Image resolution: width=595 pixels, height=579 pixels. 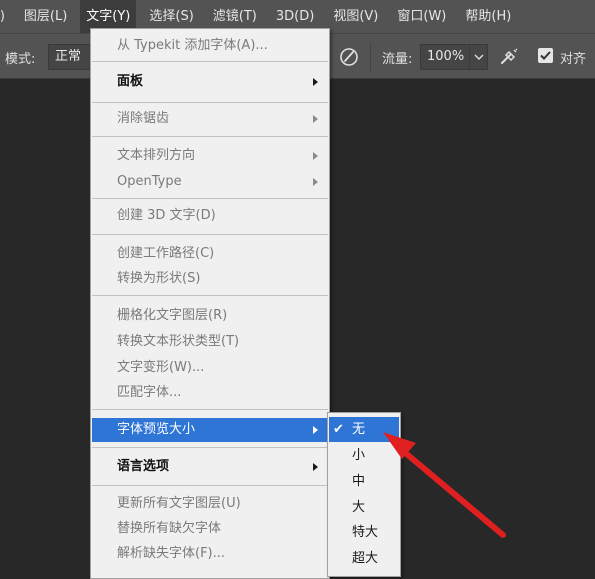 What do you see at coordinates (210, 467) in the screenshot?
I see `menu-item-language-options: 语言选项` at bounding box center [210, 467].